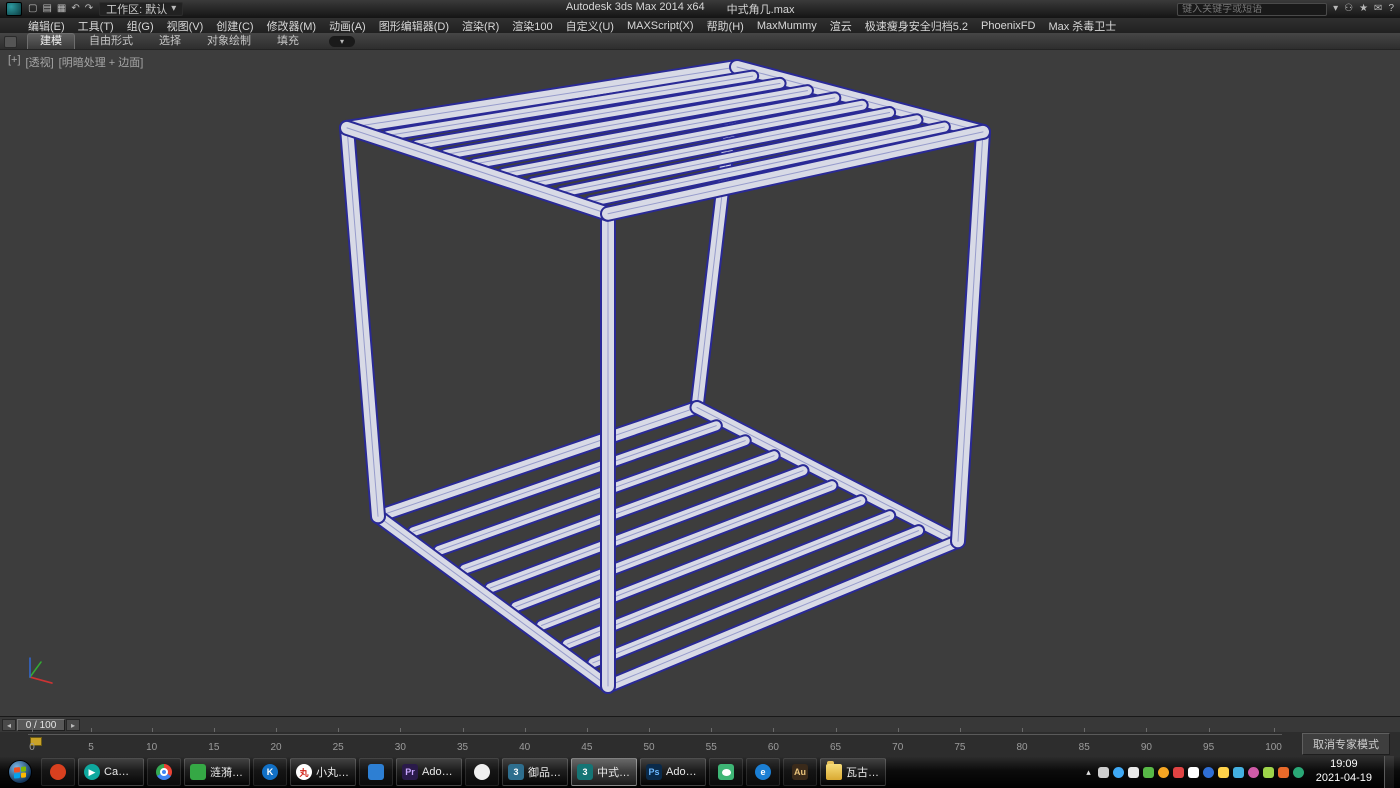 This screenshot has height=788, width=1400. I want to click on clock-date: 2021-04-19, so click(1343, 778).